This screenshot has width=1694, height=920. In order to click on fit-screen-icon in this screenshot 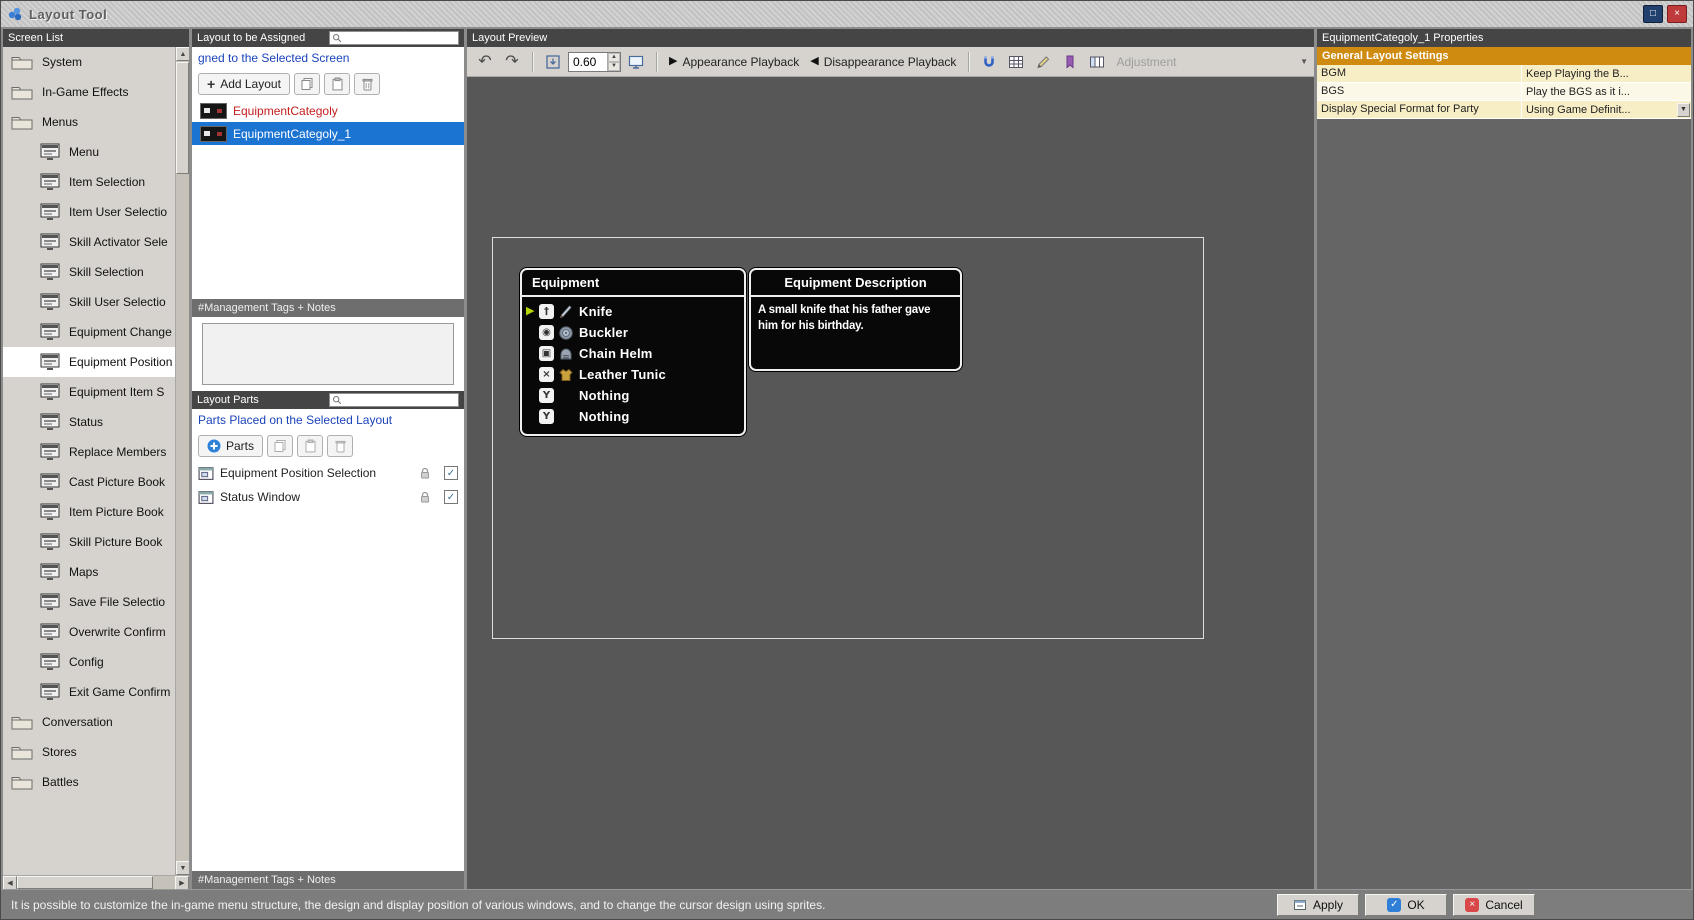, I will do `click(553, 61)`.